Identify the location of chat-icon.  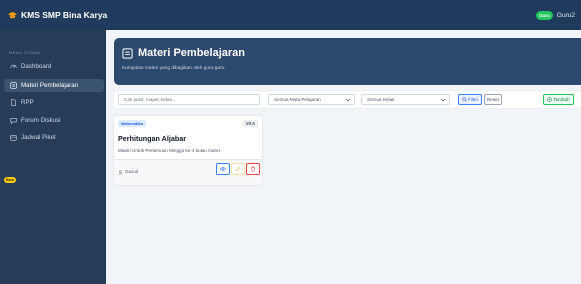
(13, 120).